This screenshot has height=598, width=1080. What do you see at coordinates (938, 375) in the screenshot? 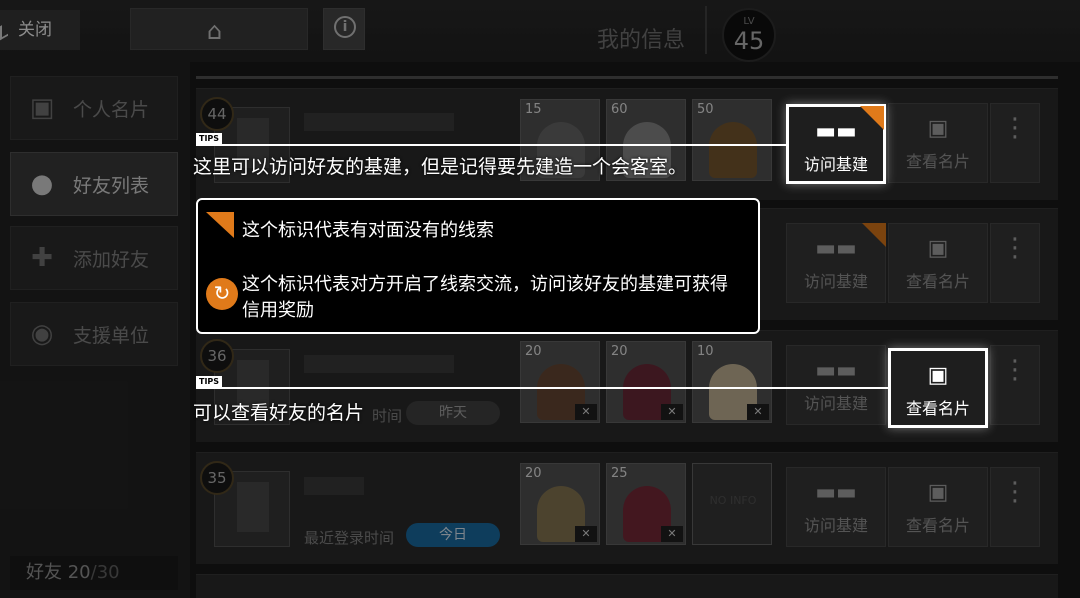
I see `id-card-icon: ▣` at bounding box center [938, 375].